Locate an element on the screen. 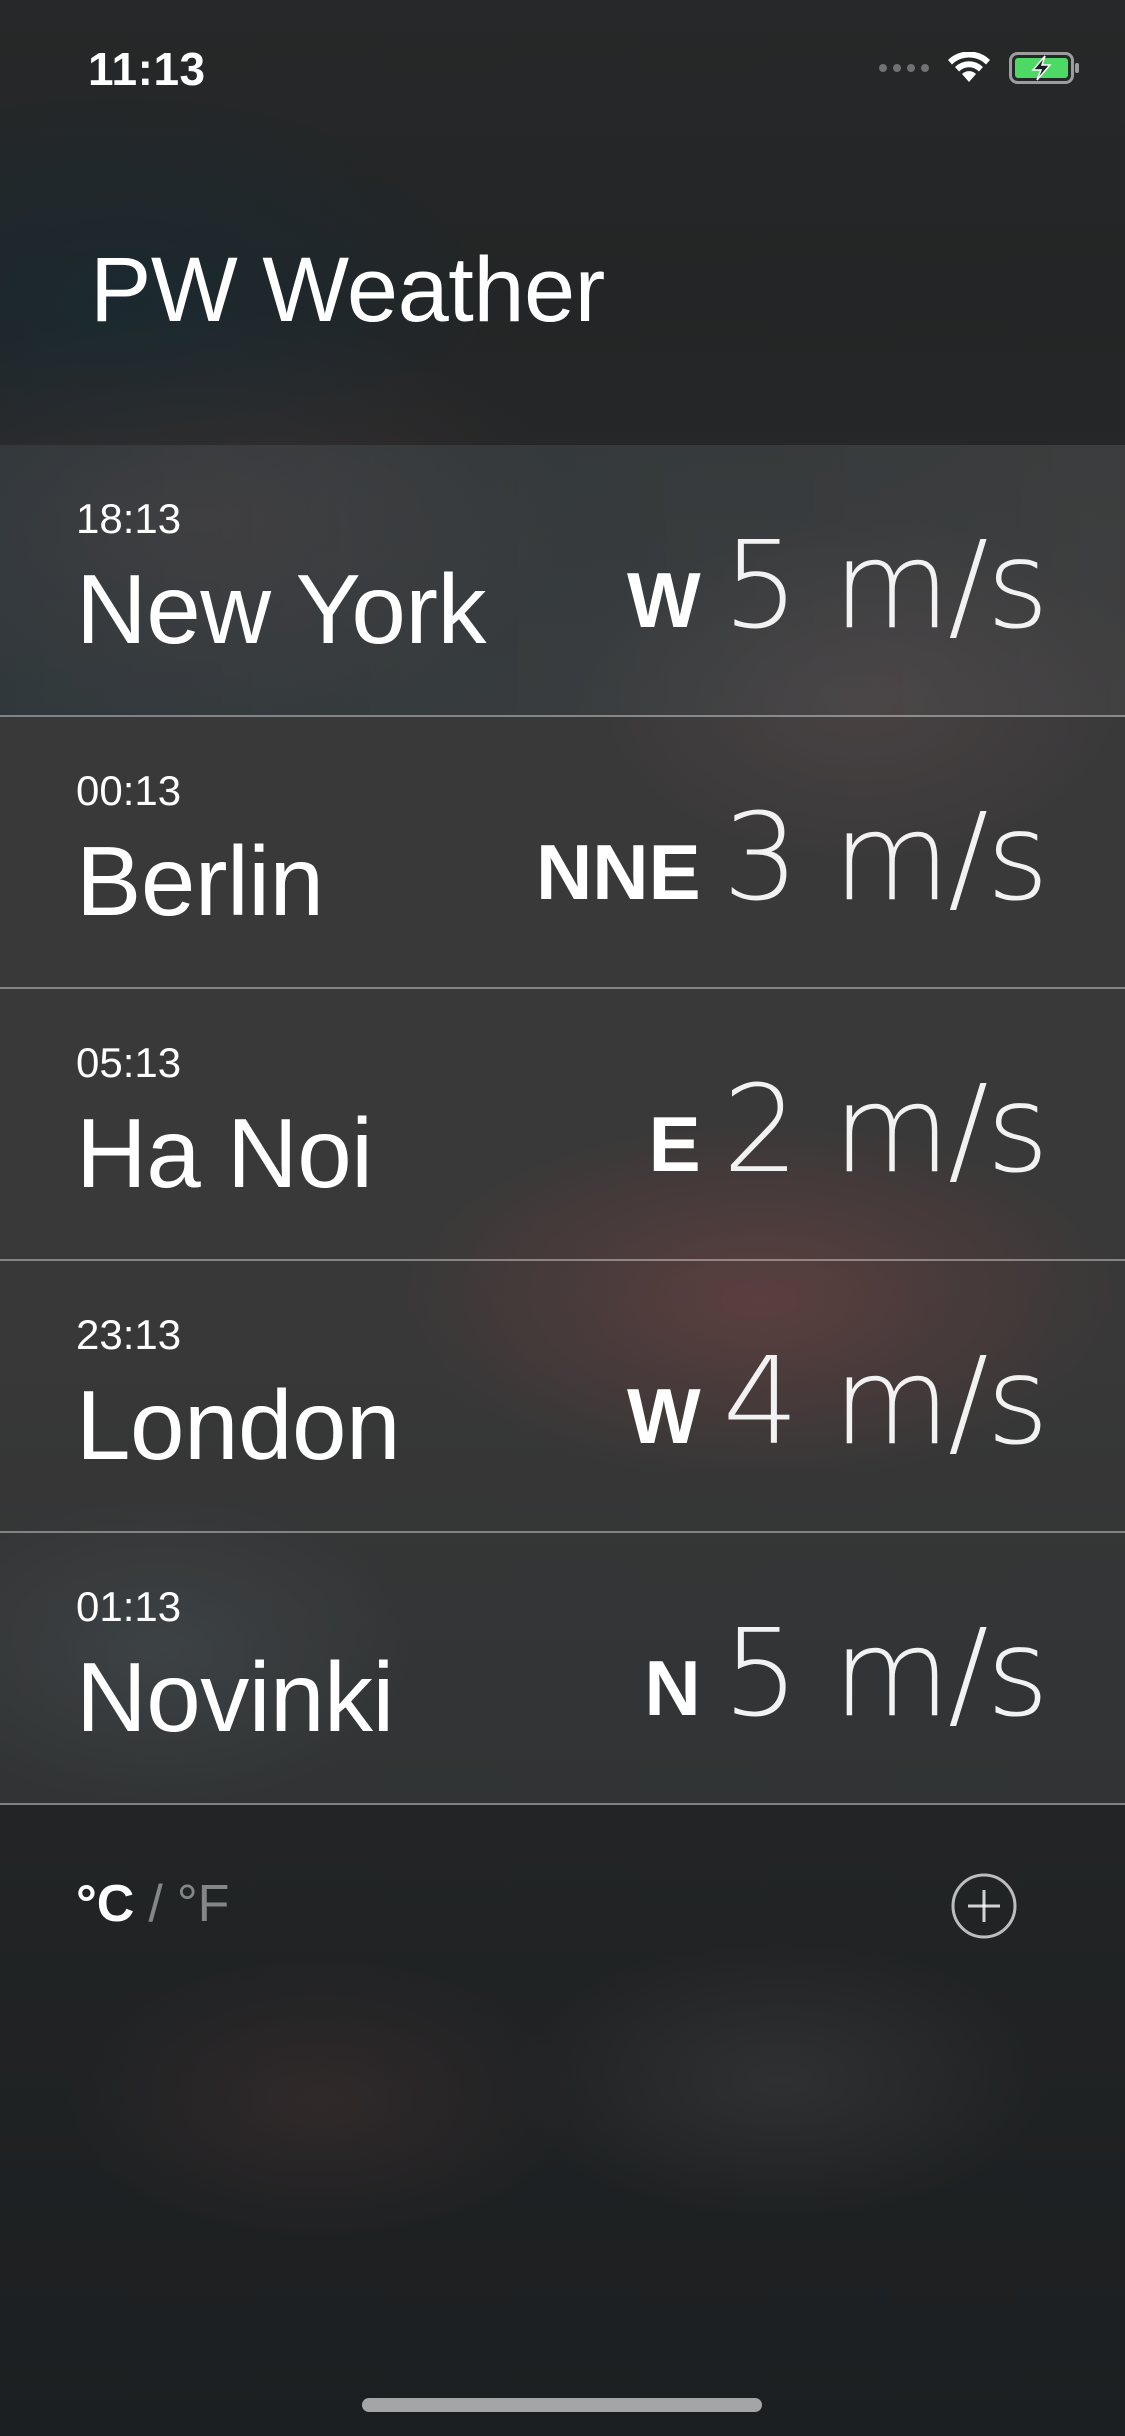  footer-bar: °C / °F is located at coordinates (562, 1904).